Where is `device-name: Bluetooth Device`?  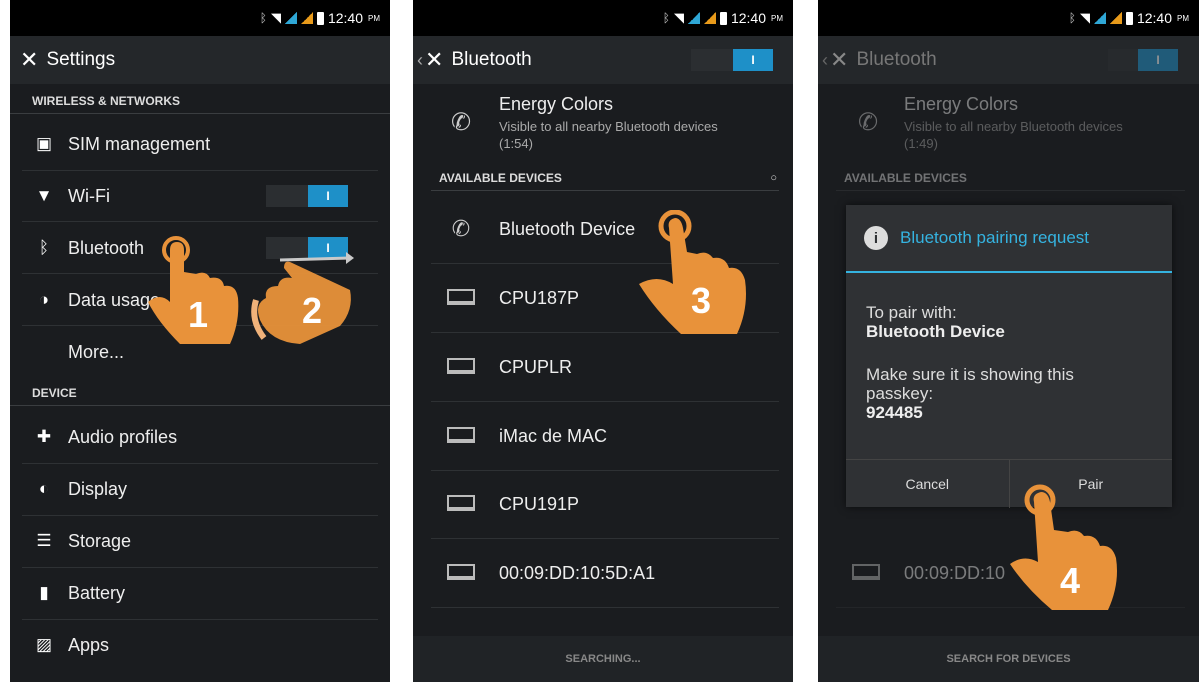 device-name: Bluetooth Device is located at coordinates (567, 228).